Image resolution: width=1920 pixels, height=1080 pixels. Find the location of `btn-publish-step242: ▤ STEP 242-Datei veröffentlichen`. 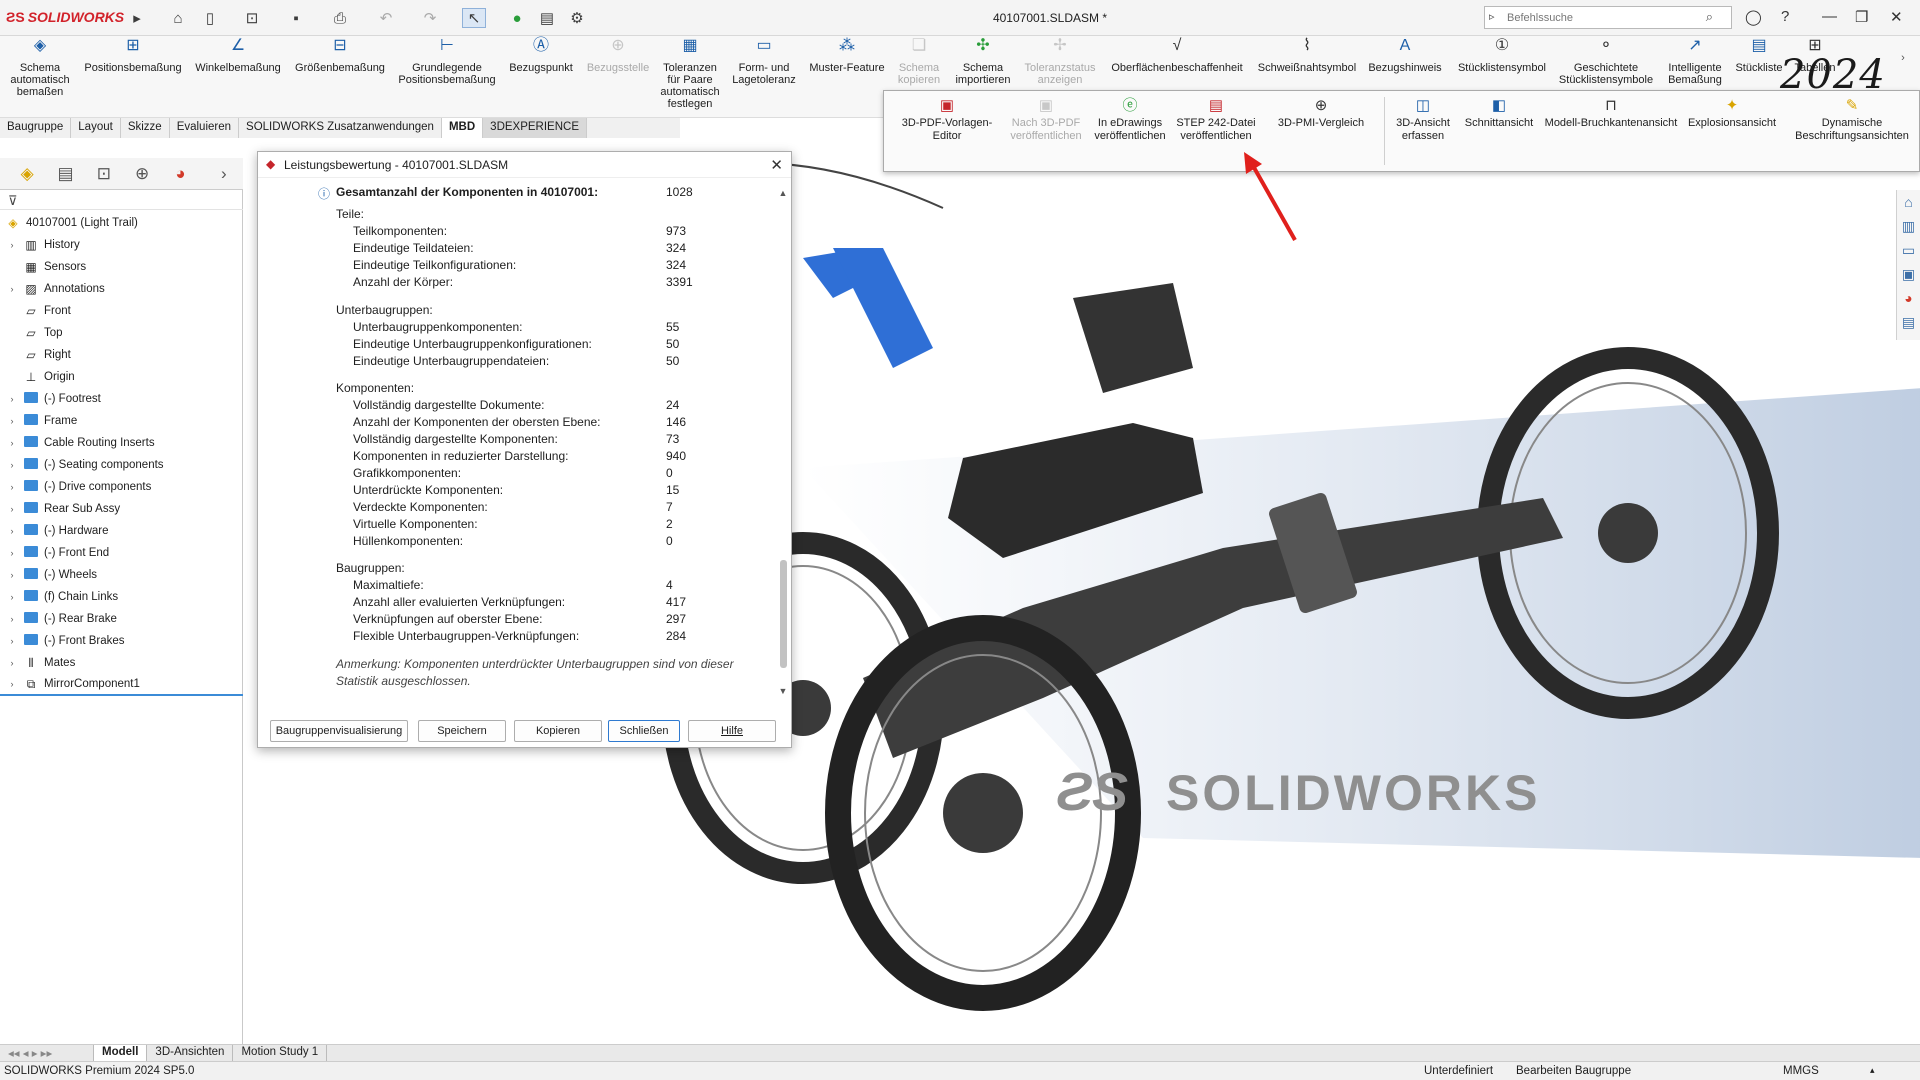

btn-publish-step242: ▤ STEP 242-Datei veröffentlichen is located at coordinates (1216, 120).